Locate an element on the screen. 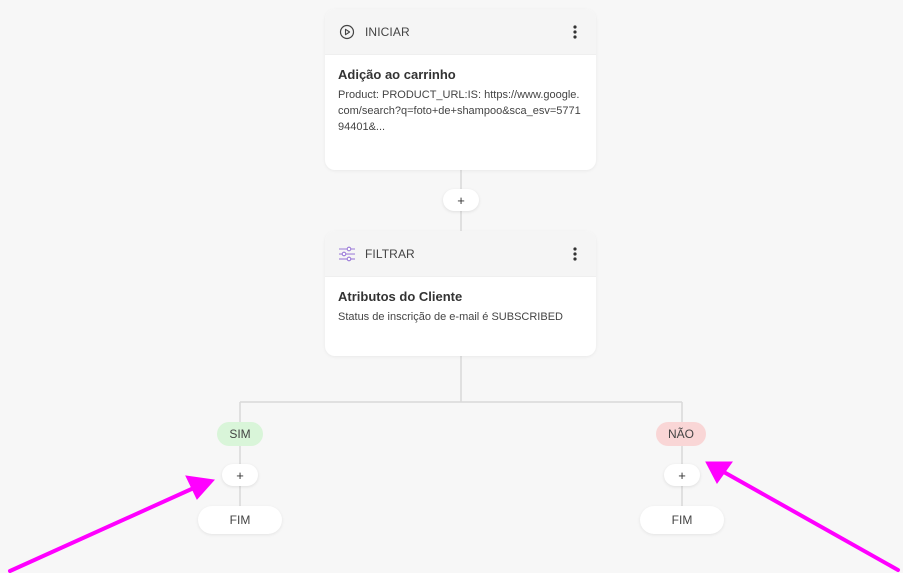 This screenshot has height=573, width=903. trigger-card-more-options-icon is located at coordinates (575, 32).